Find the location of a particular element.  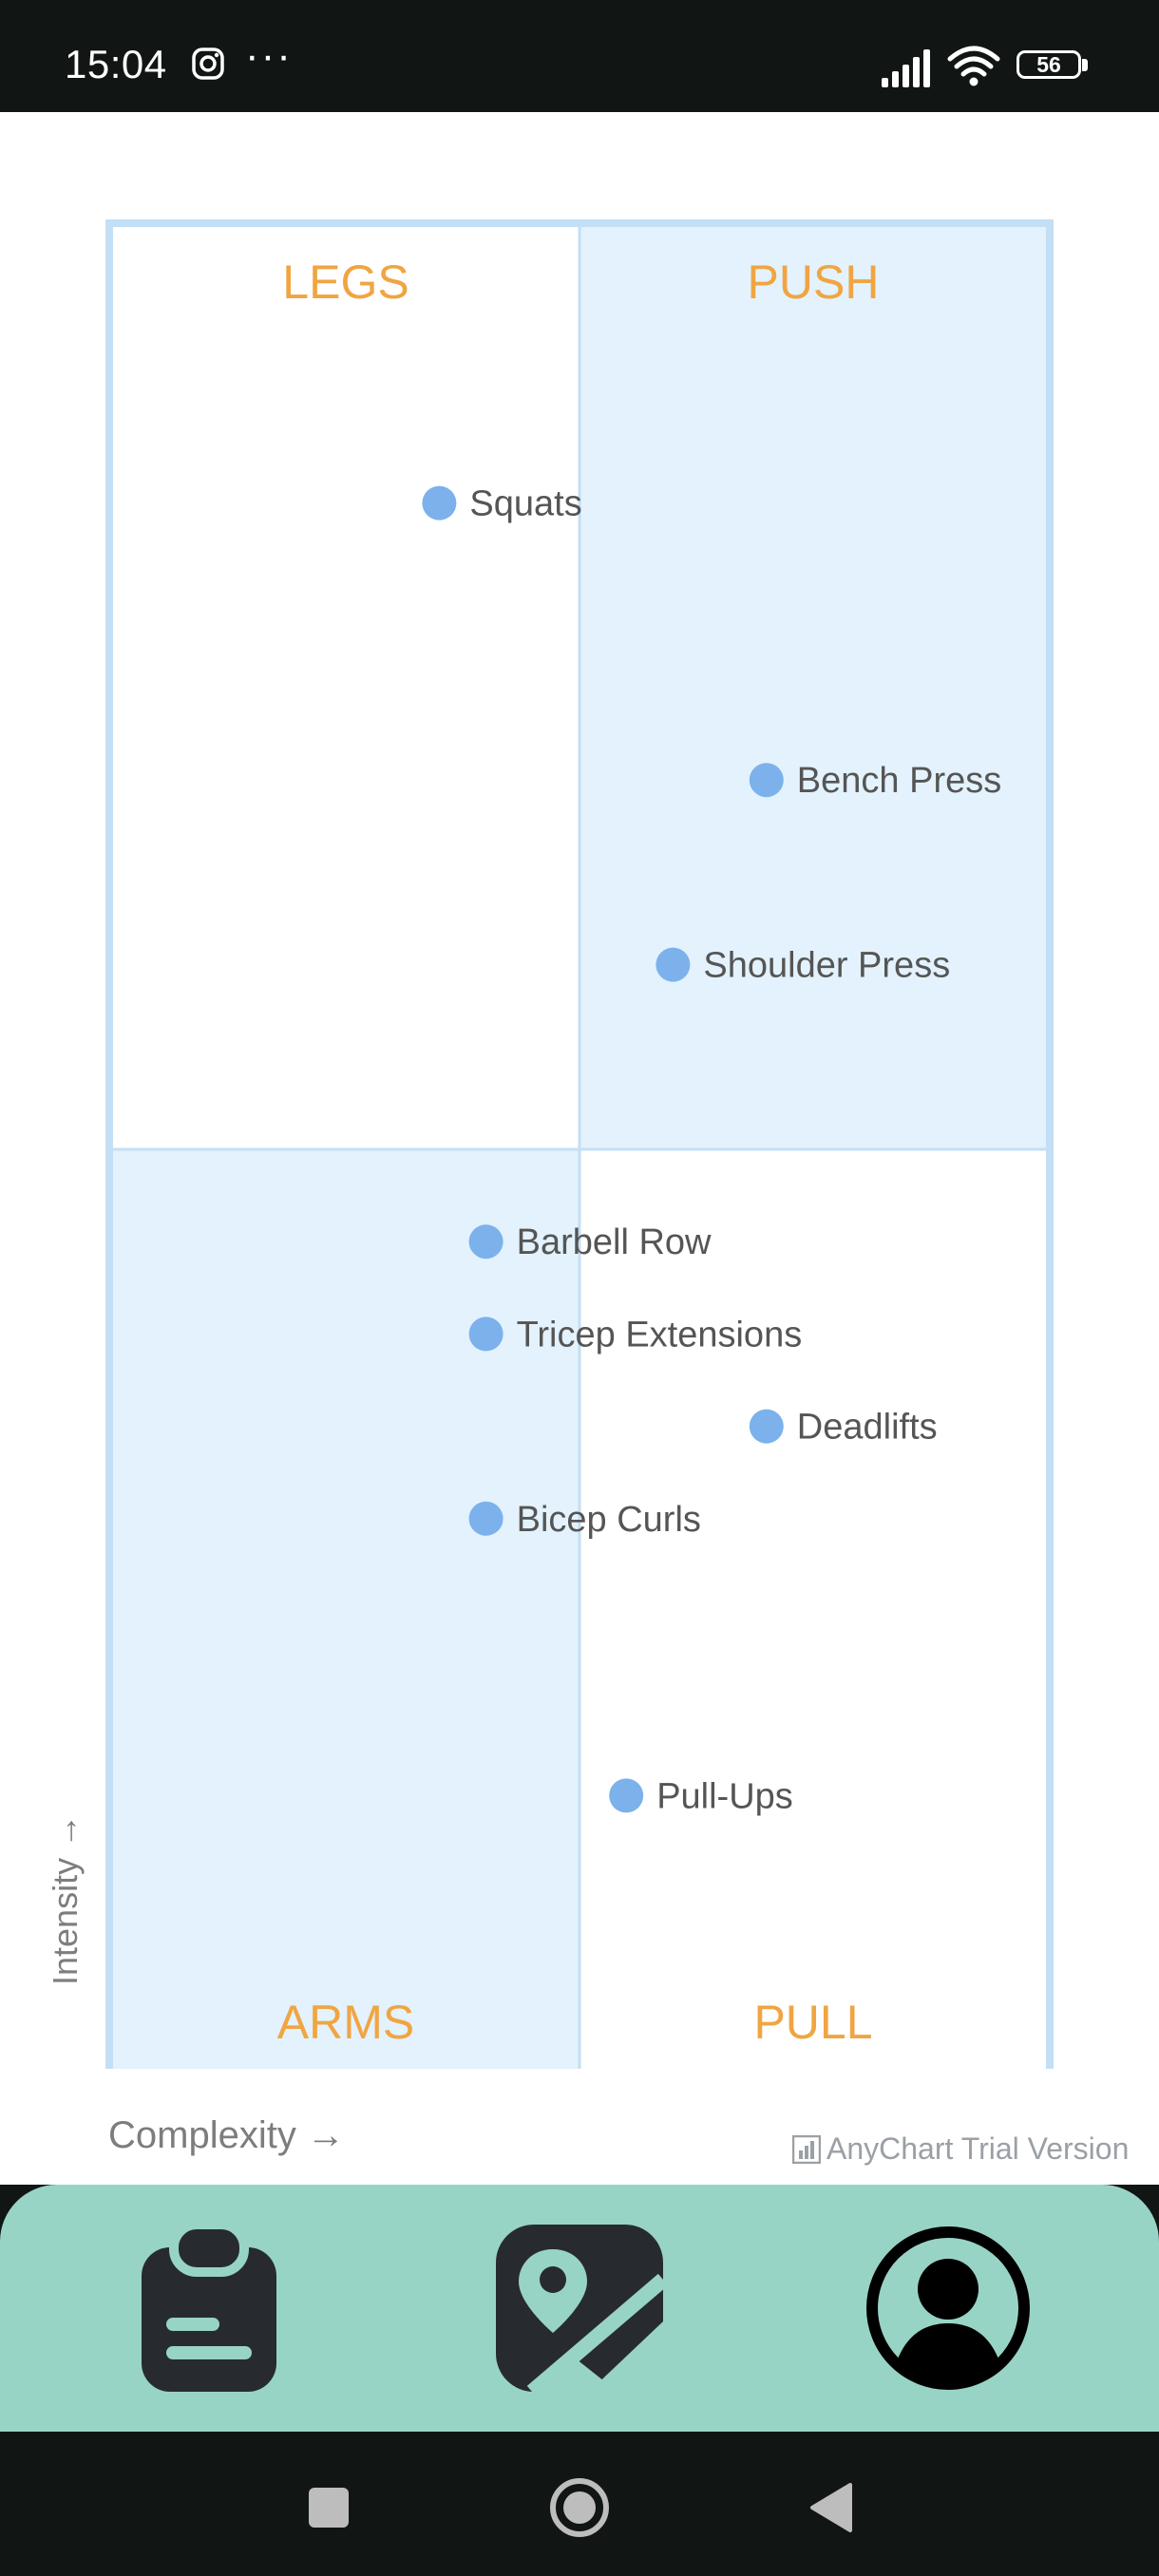

quadrant-pull is located at coordinates (813, 1609).